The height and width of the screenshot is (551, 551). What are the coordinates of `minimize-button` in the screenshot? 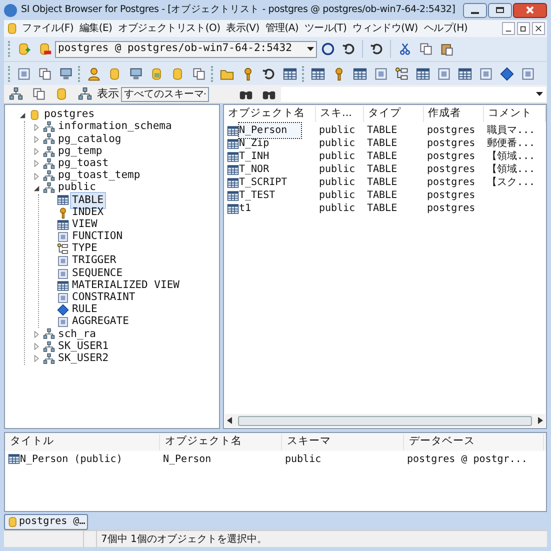 It's located at (475, 10).